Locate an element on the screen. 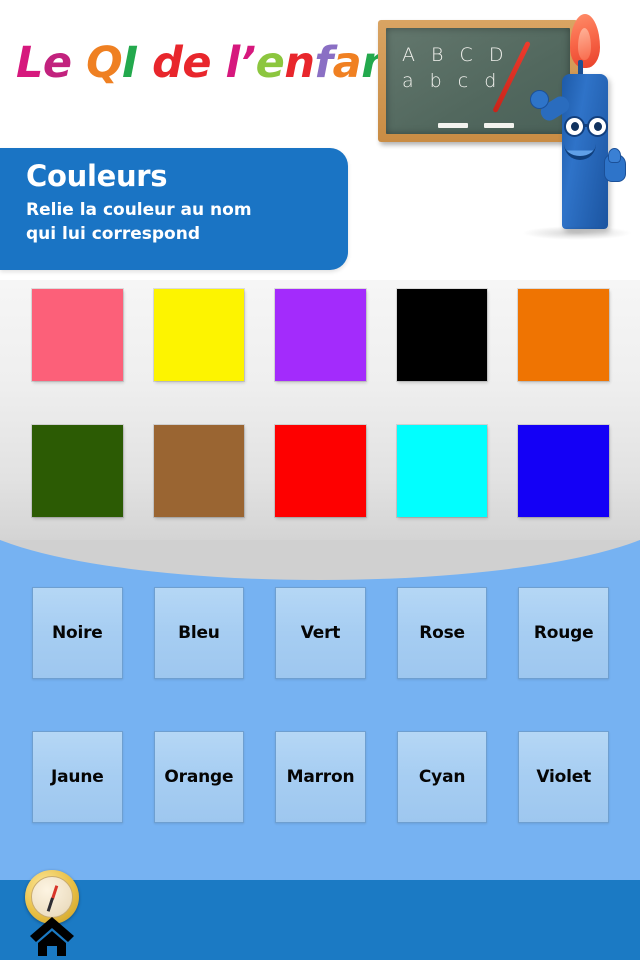 This screenshot has height=960, width=640. title-letter-9: l is located at coordinates (233, 63).